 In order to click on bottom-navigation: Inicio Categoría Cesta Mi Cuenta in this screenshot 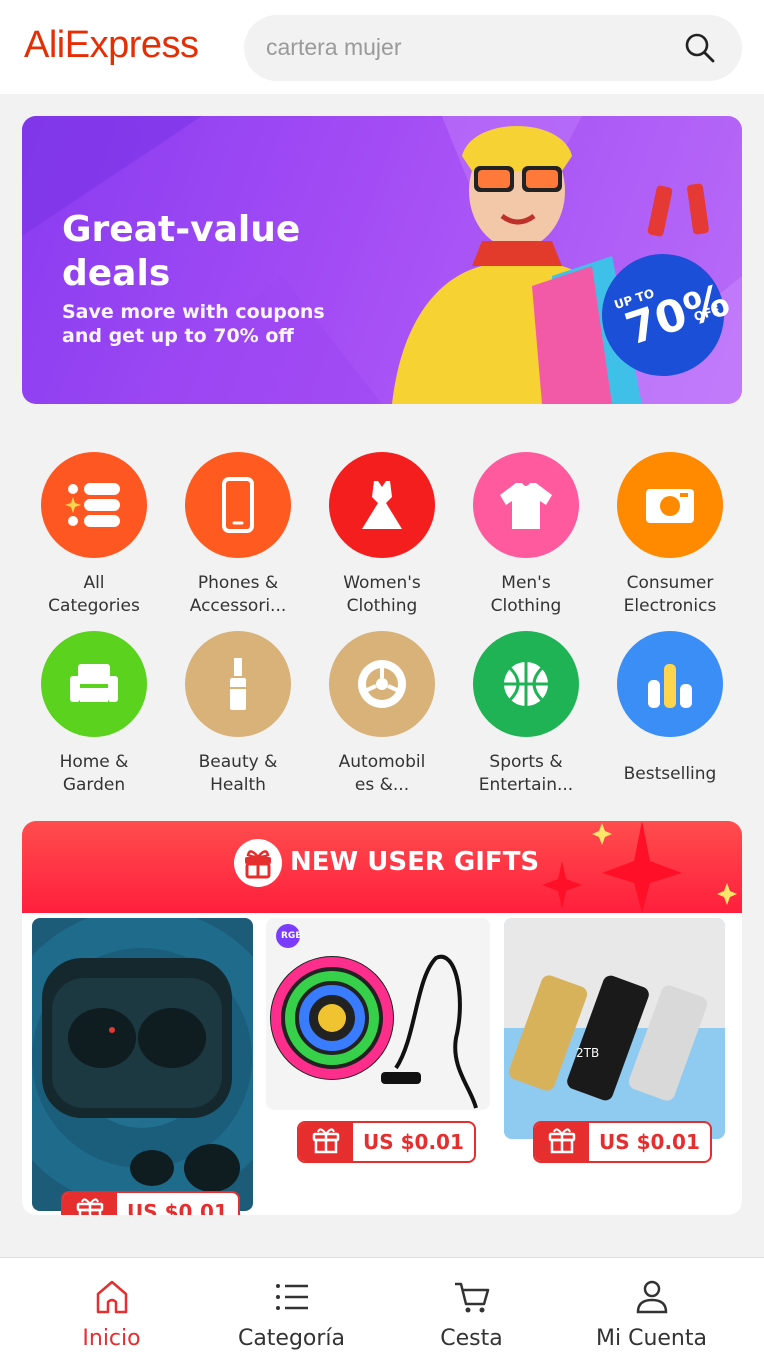, I will do `click(382, 1307)`.